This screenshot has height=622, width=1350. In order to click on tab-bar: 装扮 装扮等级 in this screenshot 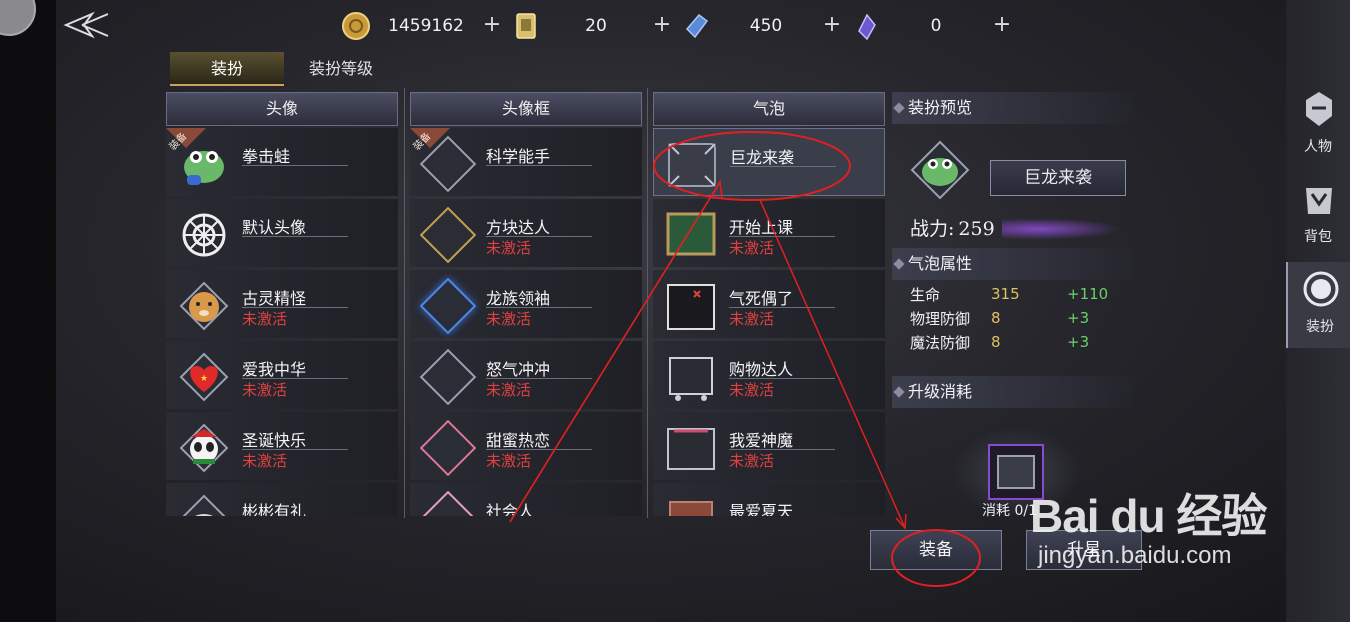, I will do `click(284, 69)`.